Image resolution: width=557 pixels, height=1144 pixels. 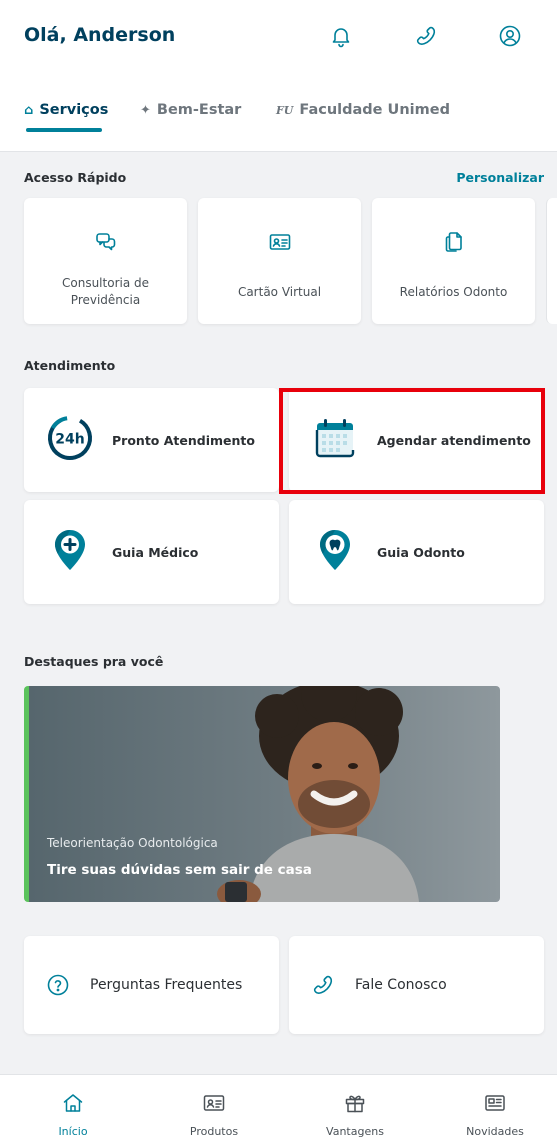 I want to click on home-icon, so click(x=73, y=1103).